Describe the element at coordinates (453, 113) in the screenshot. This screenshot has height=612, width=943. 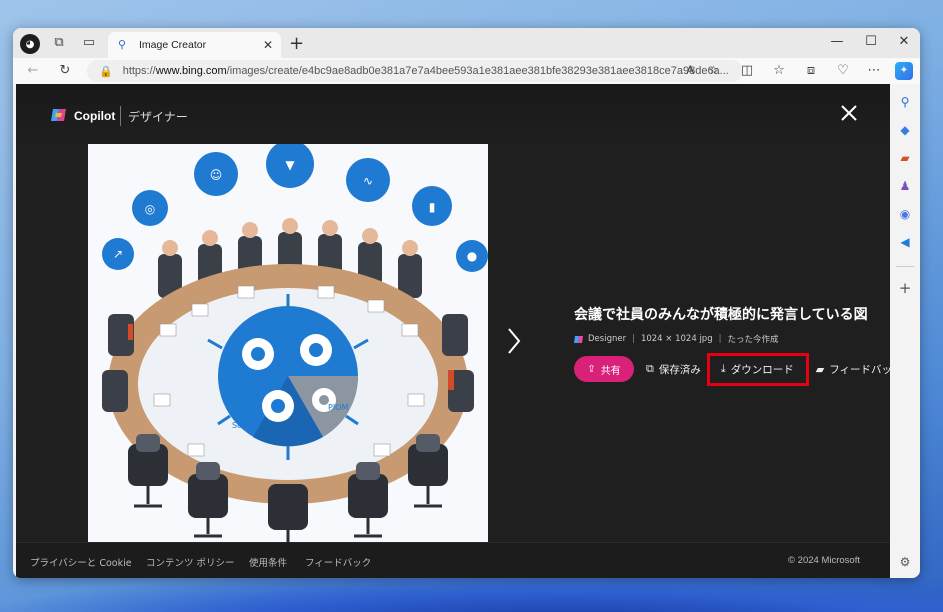
I see `viewer-header: Copilot デザイナー` at that location.